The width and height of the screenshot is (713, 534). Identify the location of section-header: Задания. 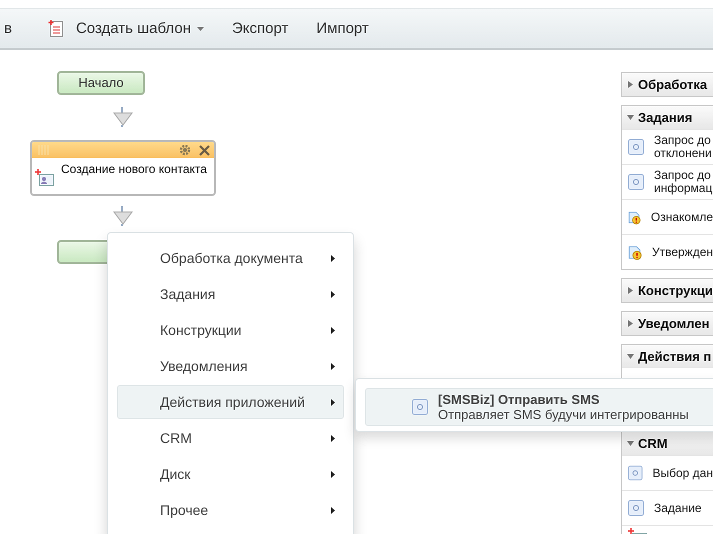
(667, 117).